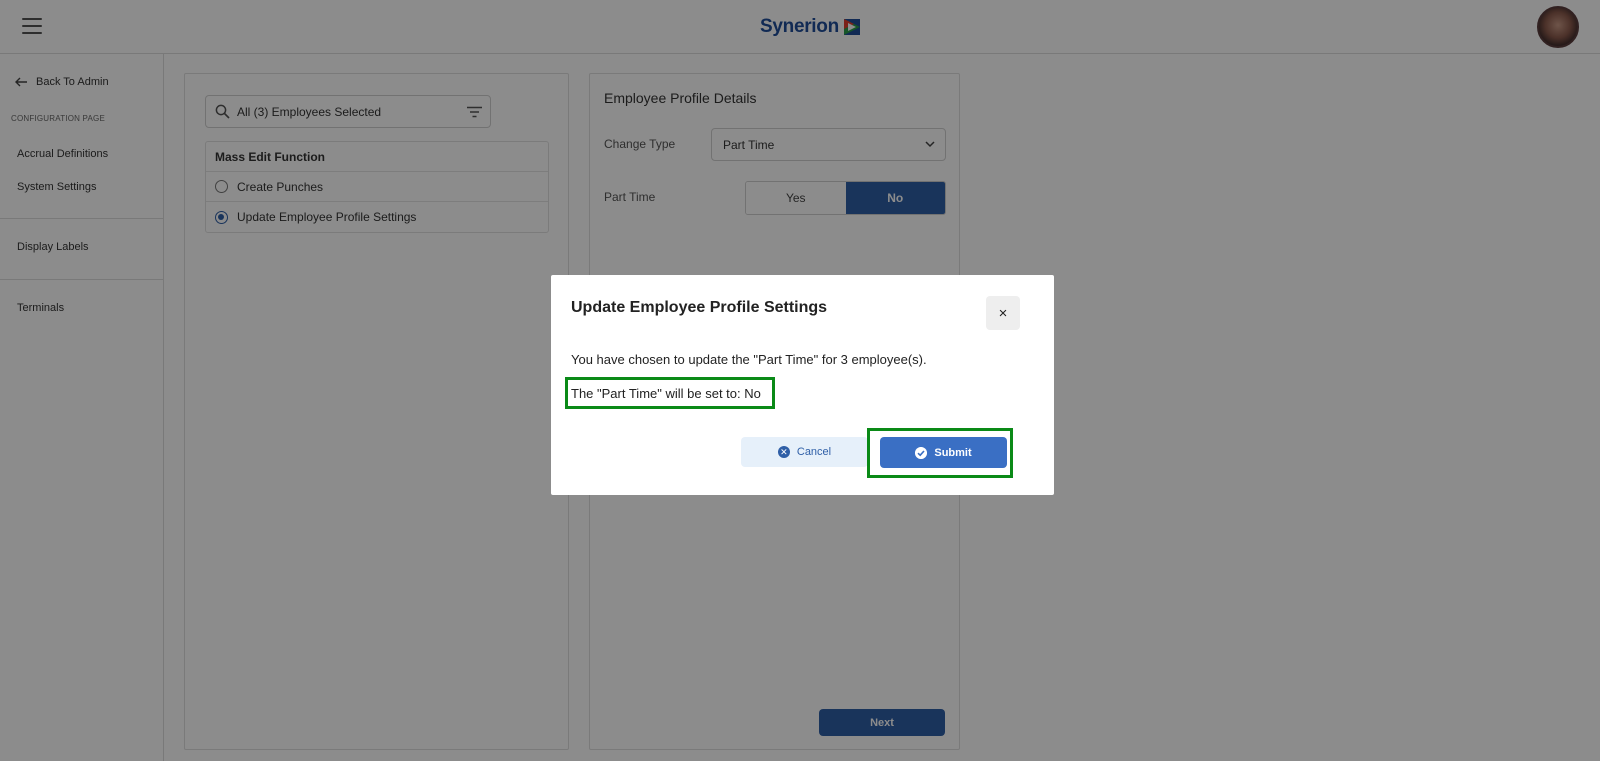  I want to click on cancel-circle-icon: ✕, so click(783, 452).